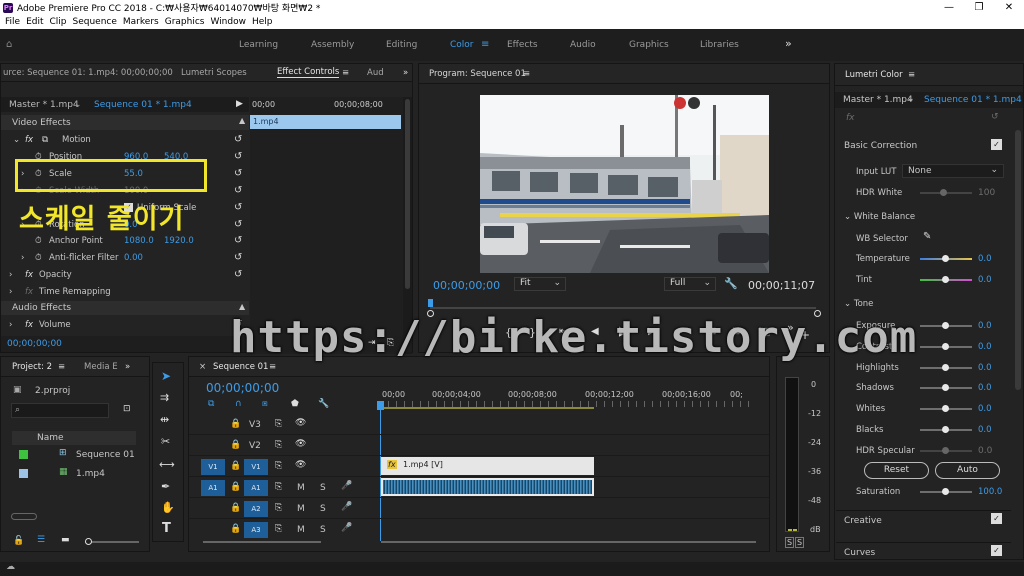 This screenshot has height=576, width=1024. What do you see at coordinates (211, 404) in the screenshot?
I see `nest-icon: ⧉` at bounding box center [211, 404].